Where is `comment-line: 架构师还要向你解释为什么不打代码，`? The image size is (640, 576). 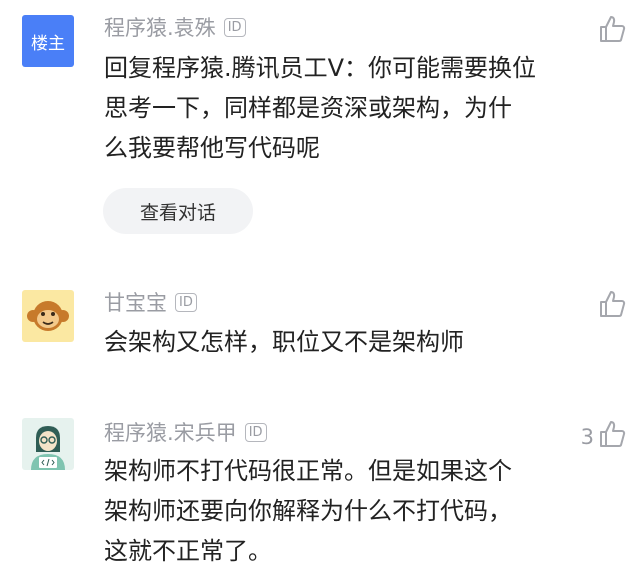
comment-line: 架构师还要向你解释为什么不打代码， is located at coordinates (308, 511).